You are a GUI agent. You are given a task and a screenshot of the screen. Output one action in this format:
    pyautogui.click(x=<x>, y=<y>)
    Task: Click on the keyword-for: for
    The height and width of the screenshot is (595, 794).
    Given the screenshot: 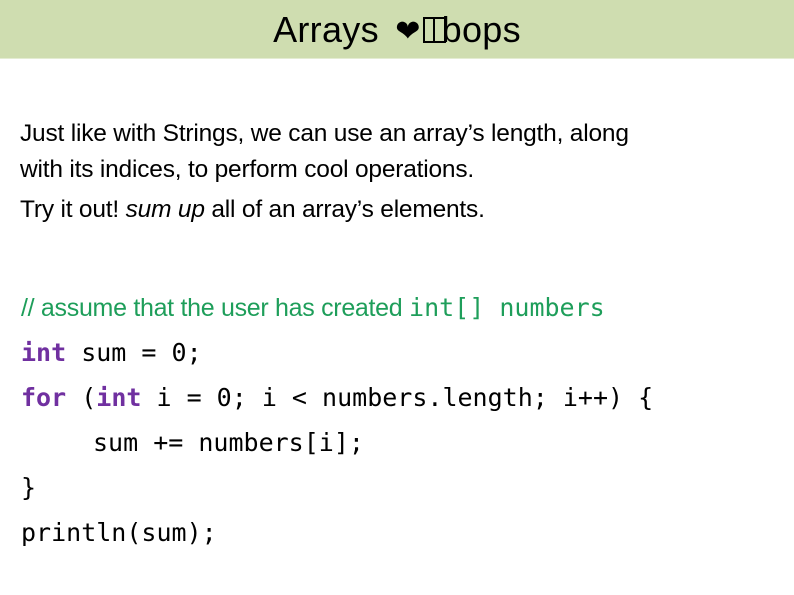 What is the action you would take?
    pyautogui.click(x=44, y=397)
    